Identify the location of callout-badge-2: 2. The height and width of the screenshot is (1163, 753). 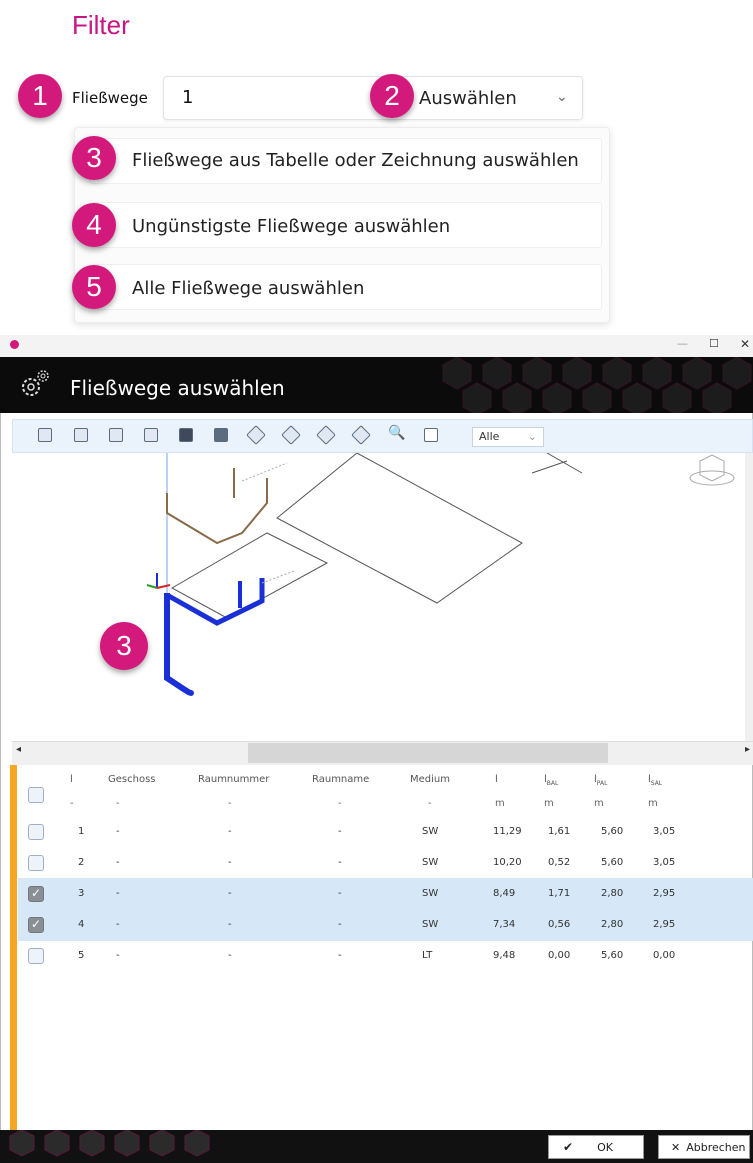
(392, 96).